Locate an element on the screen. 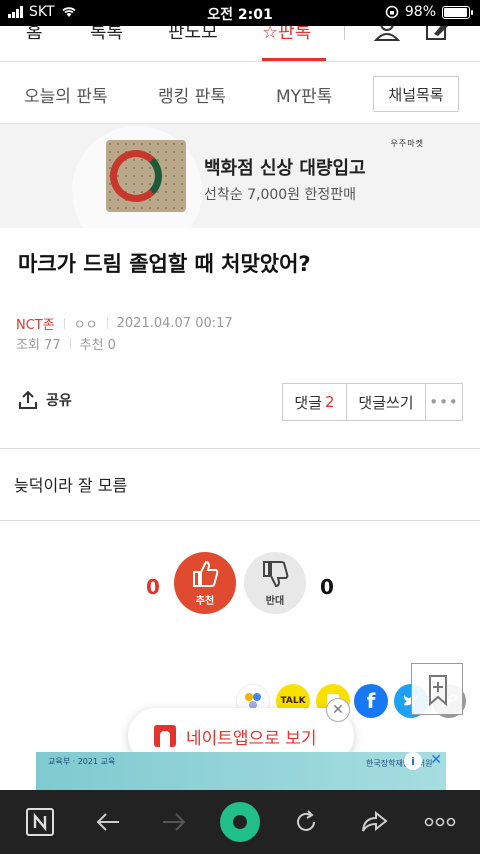 The width and height of the screenshot is (480, 854). bookmark-plus-icon is located at coordinates (438, 691).